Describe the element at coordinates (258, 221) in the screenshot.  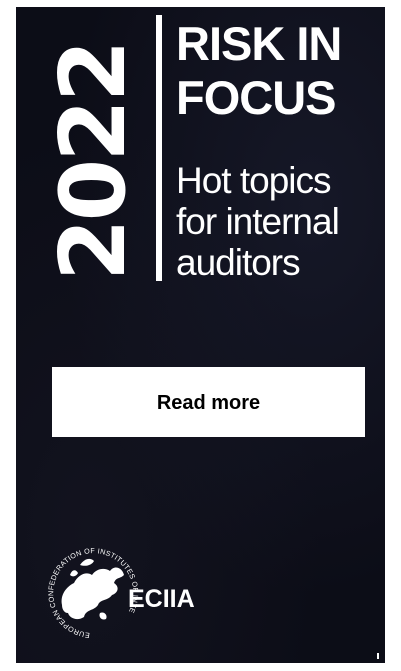
I see `subtitle-line-2: for internal` at that location.